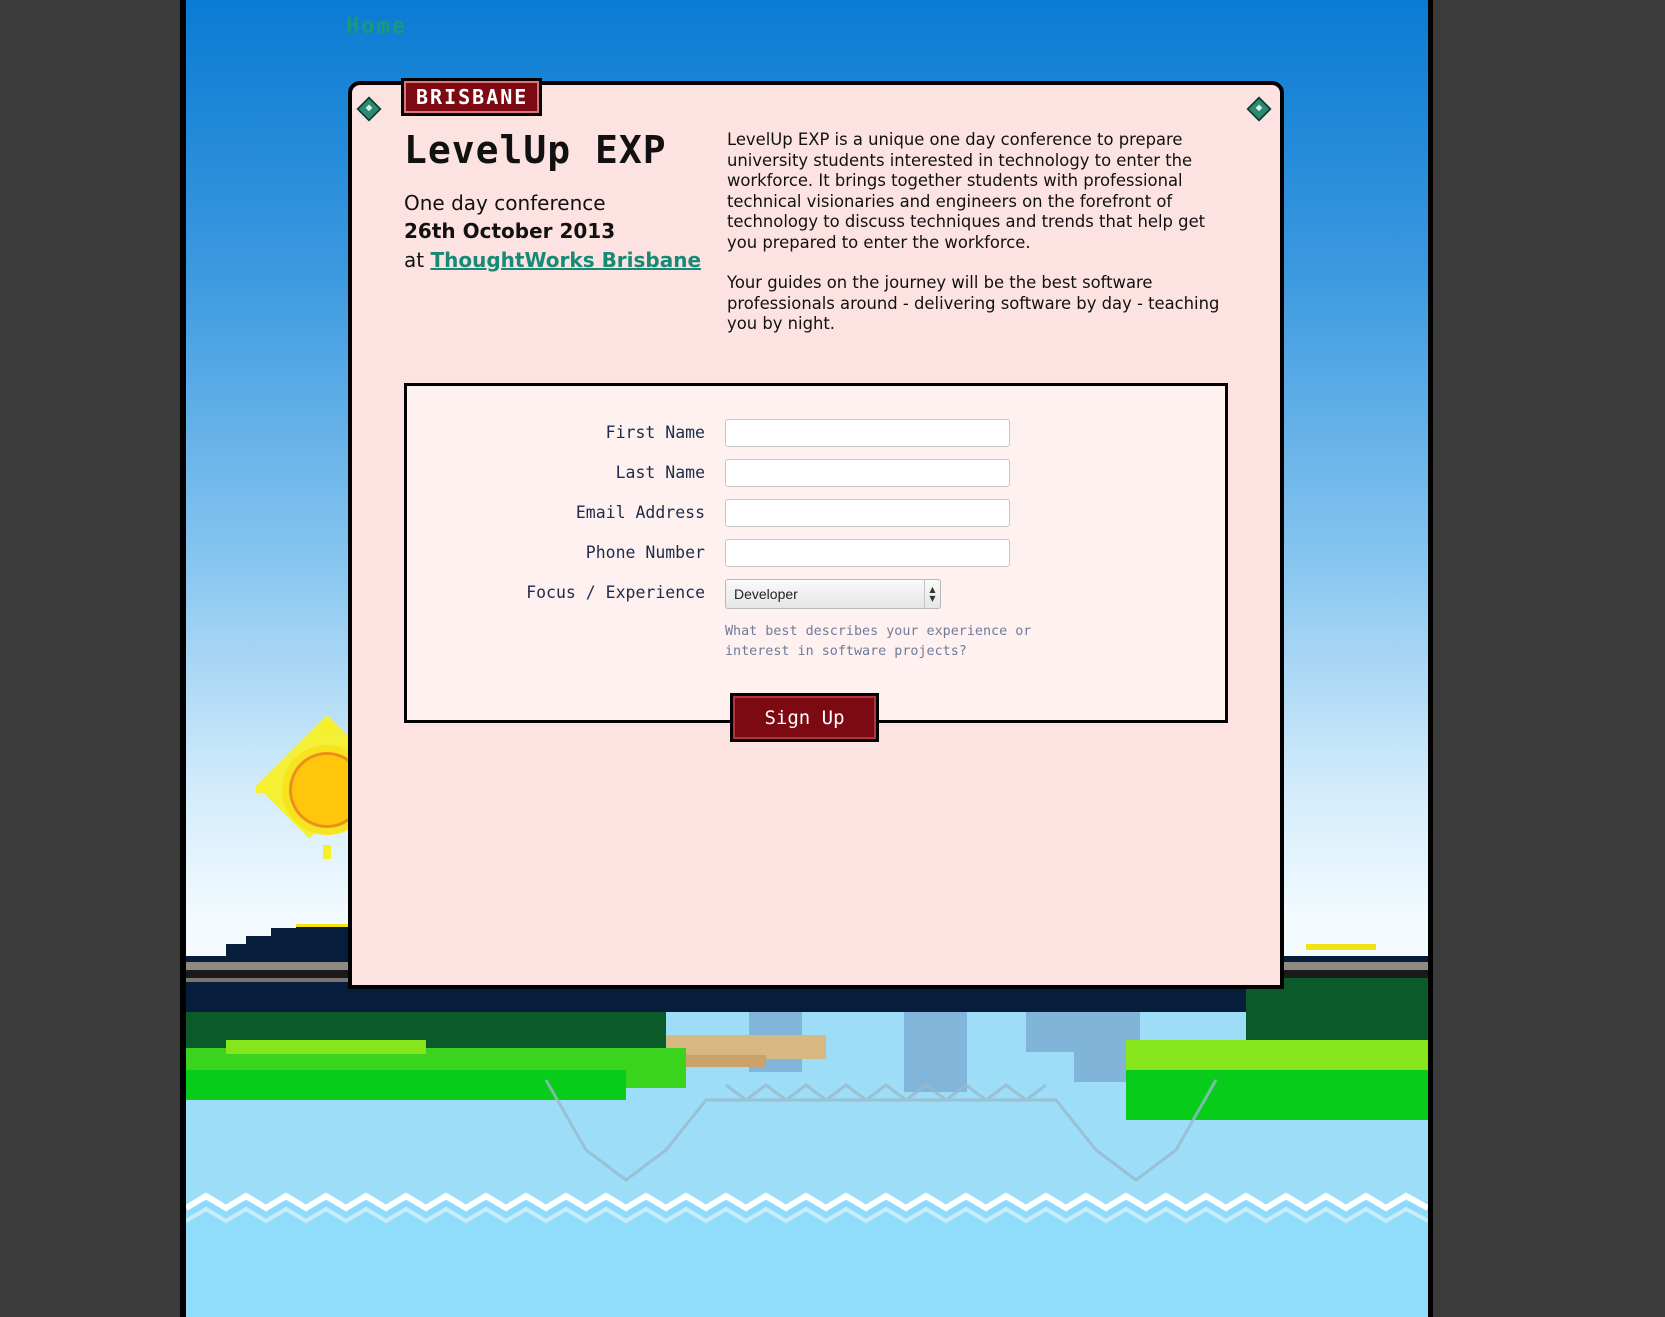  I want to click on event-venue: at ThoughtWorks Brisbane, so click(552, 260).